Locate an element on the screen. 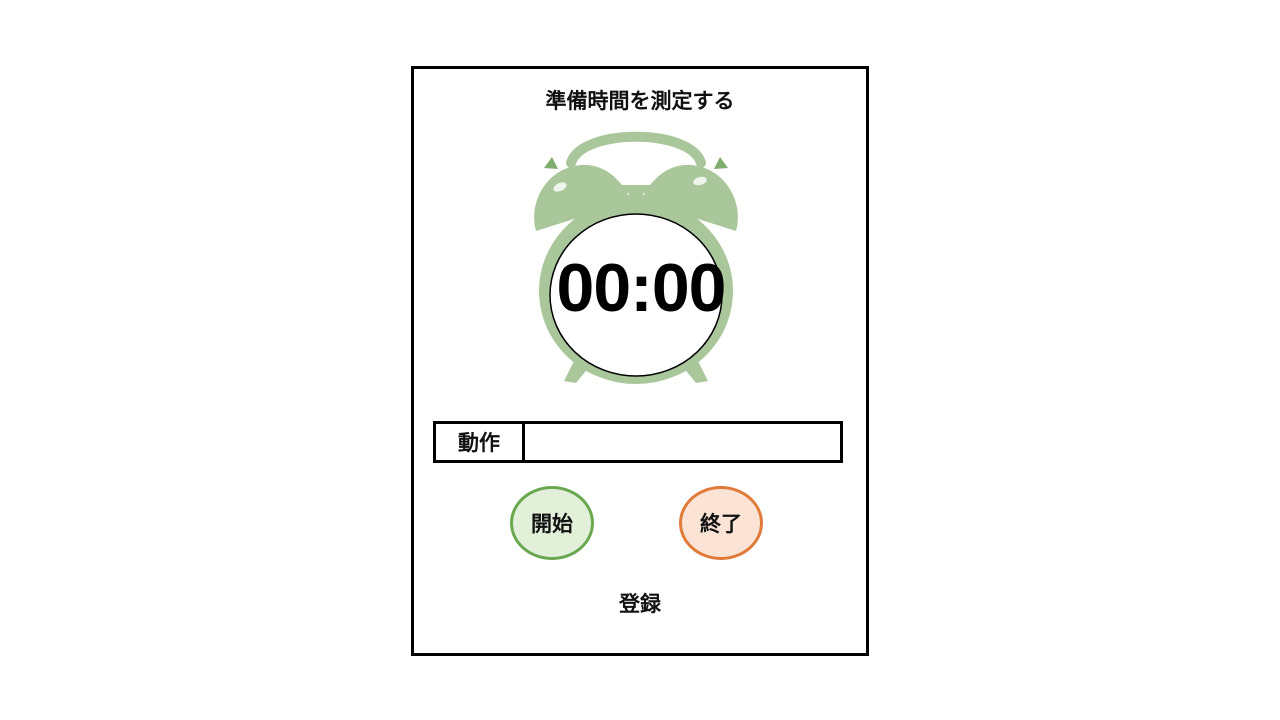 This screenshot has width=1280, height=720. action-row: 動作 is located at coordinates (638, 442).